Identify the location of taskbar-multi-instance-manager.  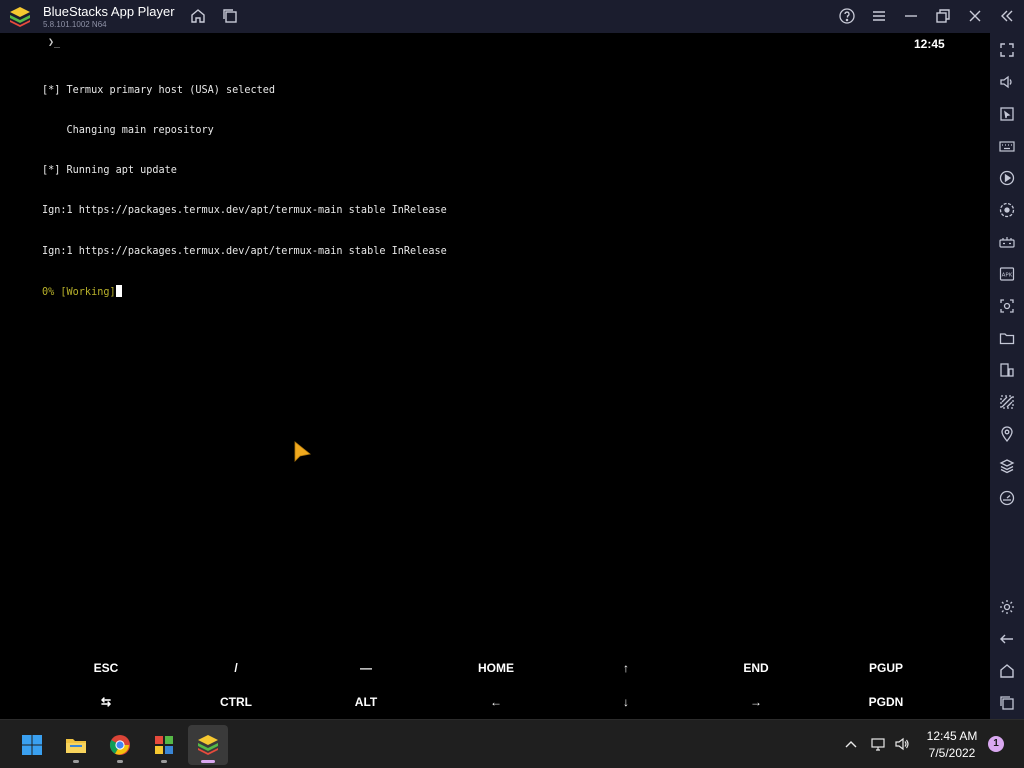
(164, 745).